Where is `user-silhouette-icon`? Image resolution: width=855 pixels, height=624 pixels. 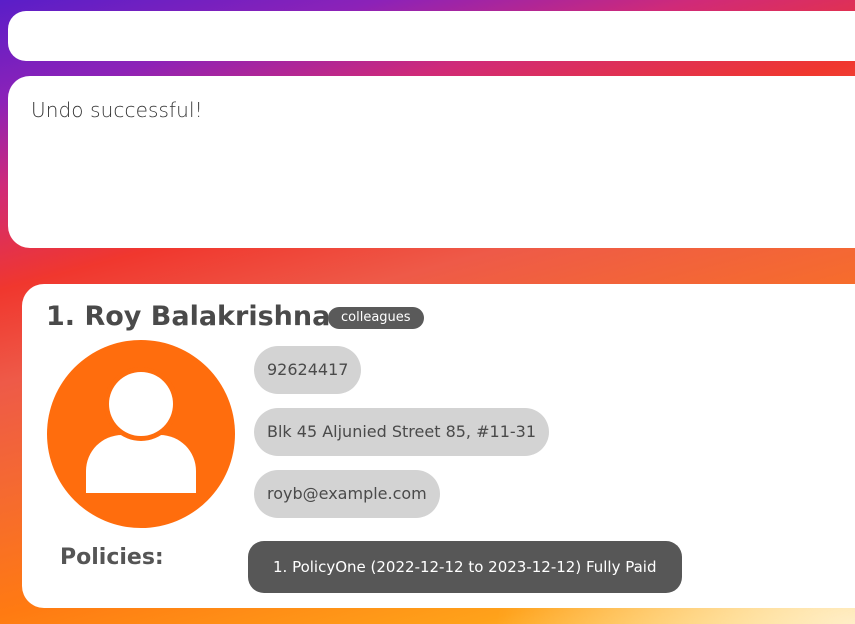 user-silhouette-icon is located at coordinates (141, 434).